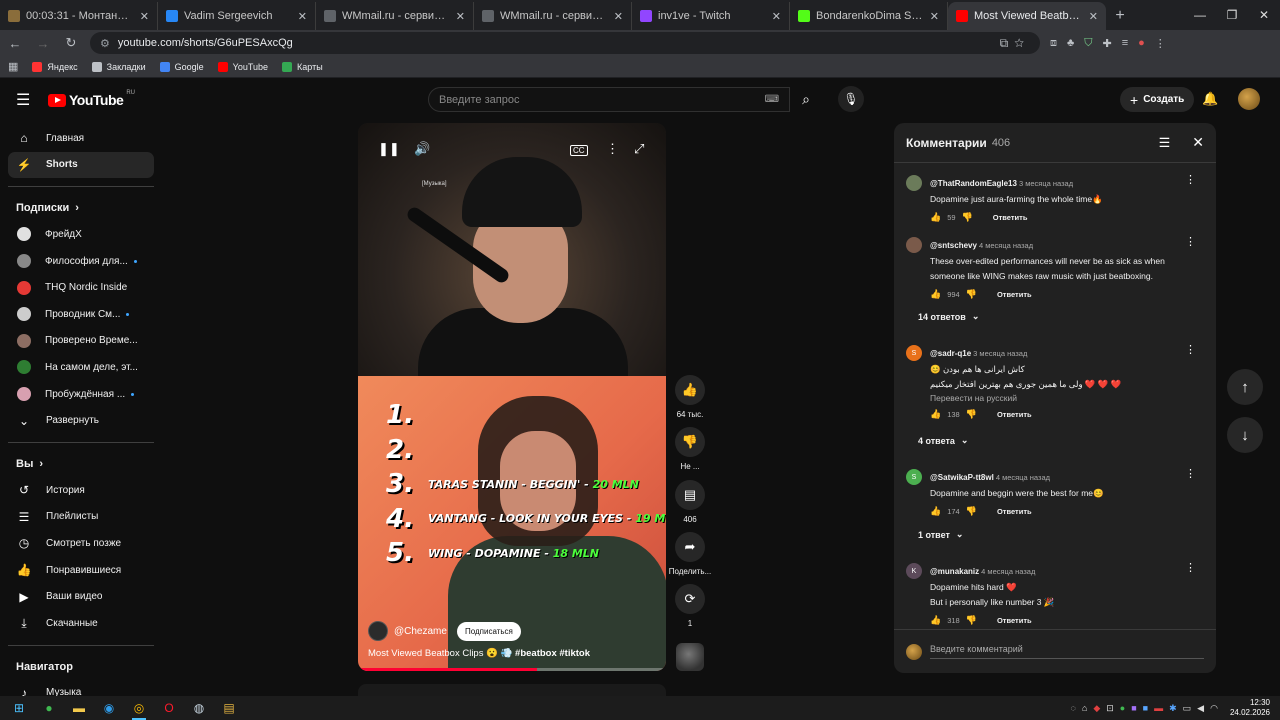  Describe the element at coordinates (81, 287) in the screenshot. I see `subscription-item: THQ Nordic Inside` at that location.